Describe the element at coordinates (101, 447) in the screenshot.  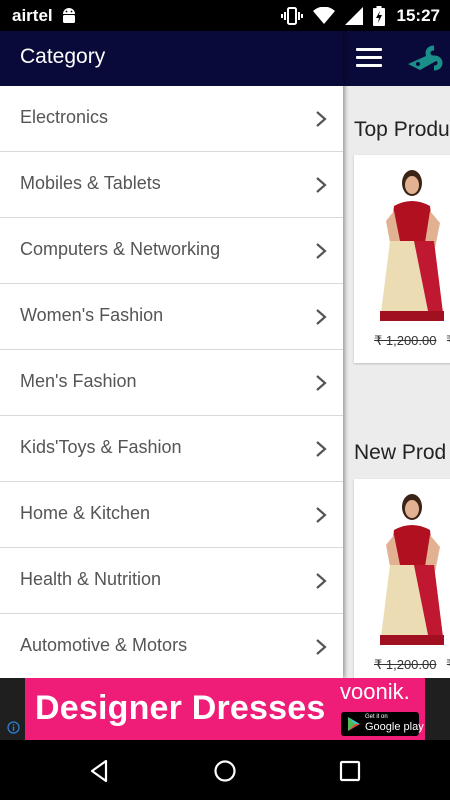
I see `category-label: Kids'Toys & Fashion` at that location.